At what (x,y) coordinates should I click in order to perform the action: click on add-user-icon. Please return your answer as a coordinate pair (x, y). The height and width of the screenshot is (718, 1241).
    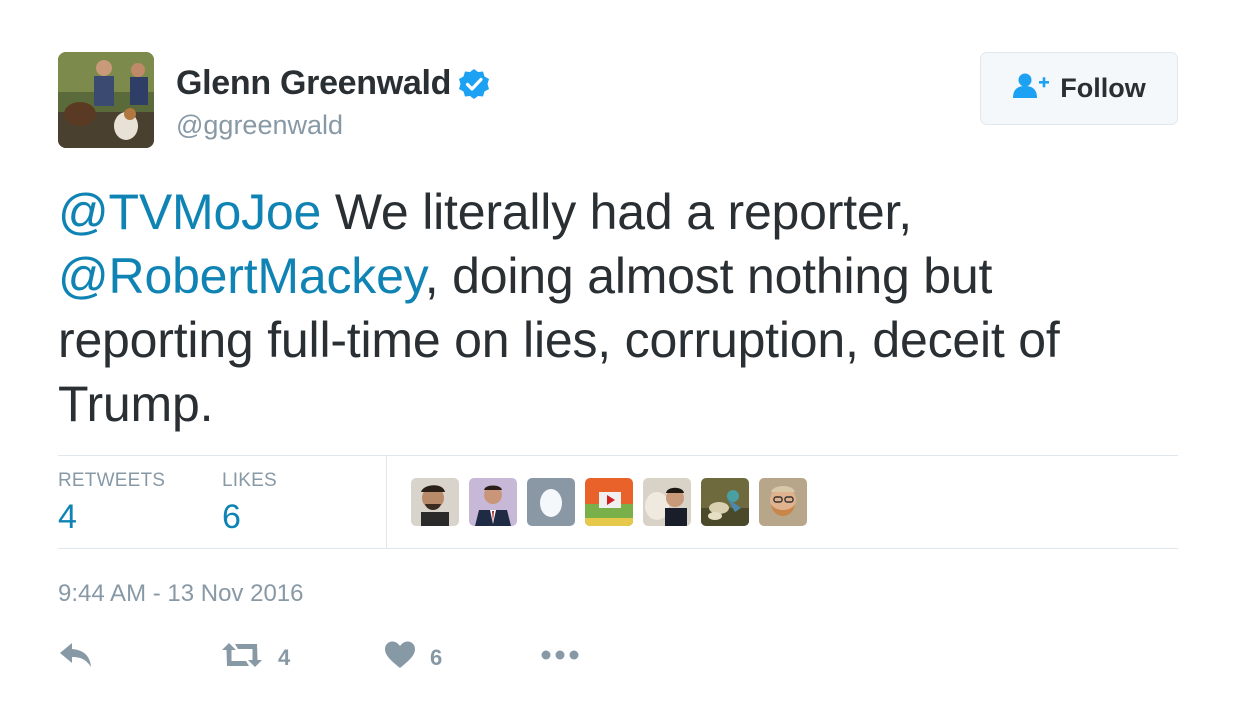
    Looking at the image, I should click on (1031, 88).